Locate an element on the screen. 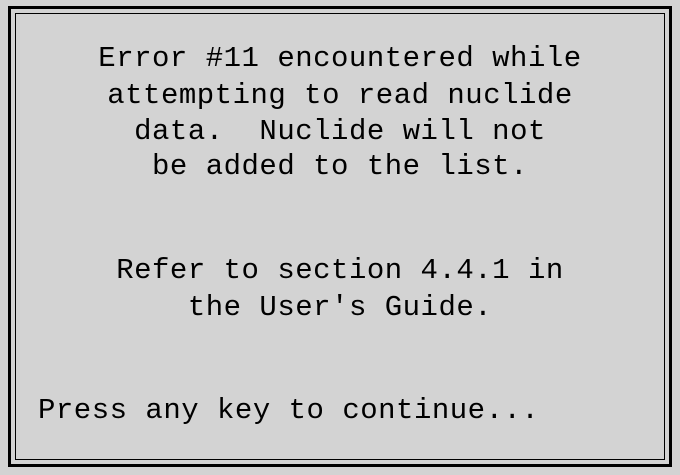 The width and height of the screenshot is (680, 475). error-message-line-1: Error #11 encountered while is located at coordinates (340, 58).